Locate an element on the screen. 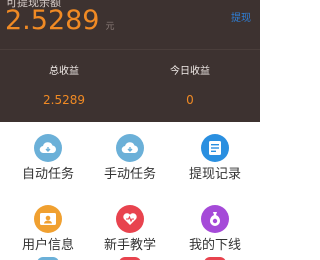 This screenshot has height=260, width=320. menu-item-label: 提现记录 is located at coordinates (214, 174).